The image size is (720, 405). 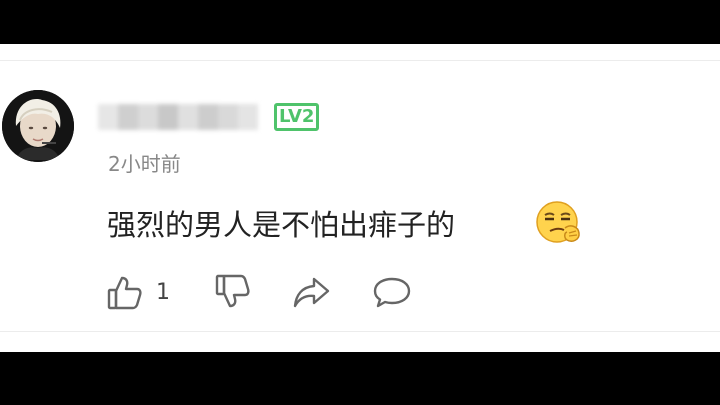 I want to click on thumbs-up-icon, so click(x=125, y=296).